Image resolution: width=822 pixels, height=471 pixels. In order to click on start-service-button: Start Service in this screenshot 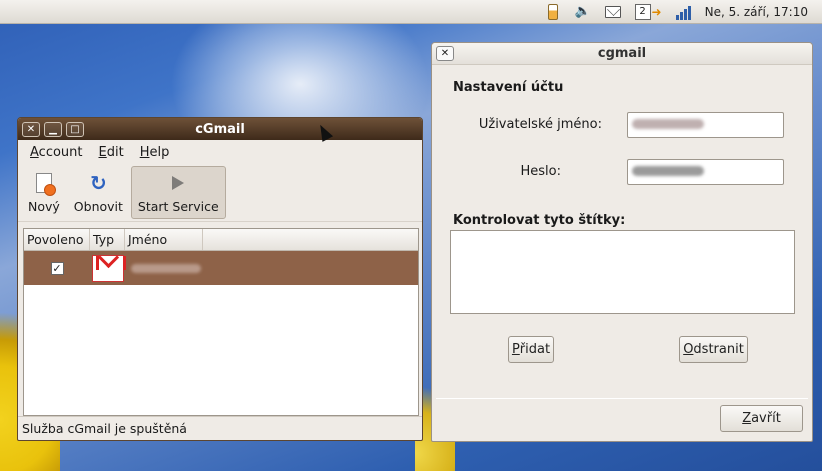, I will do `click(178, 192)`.